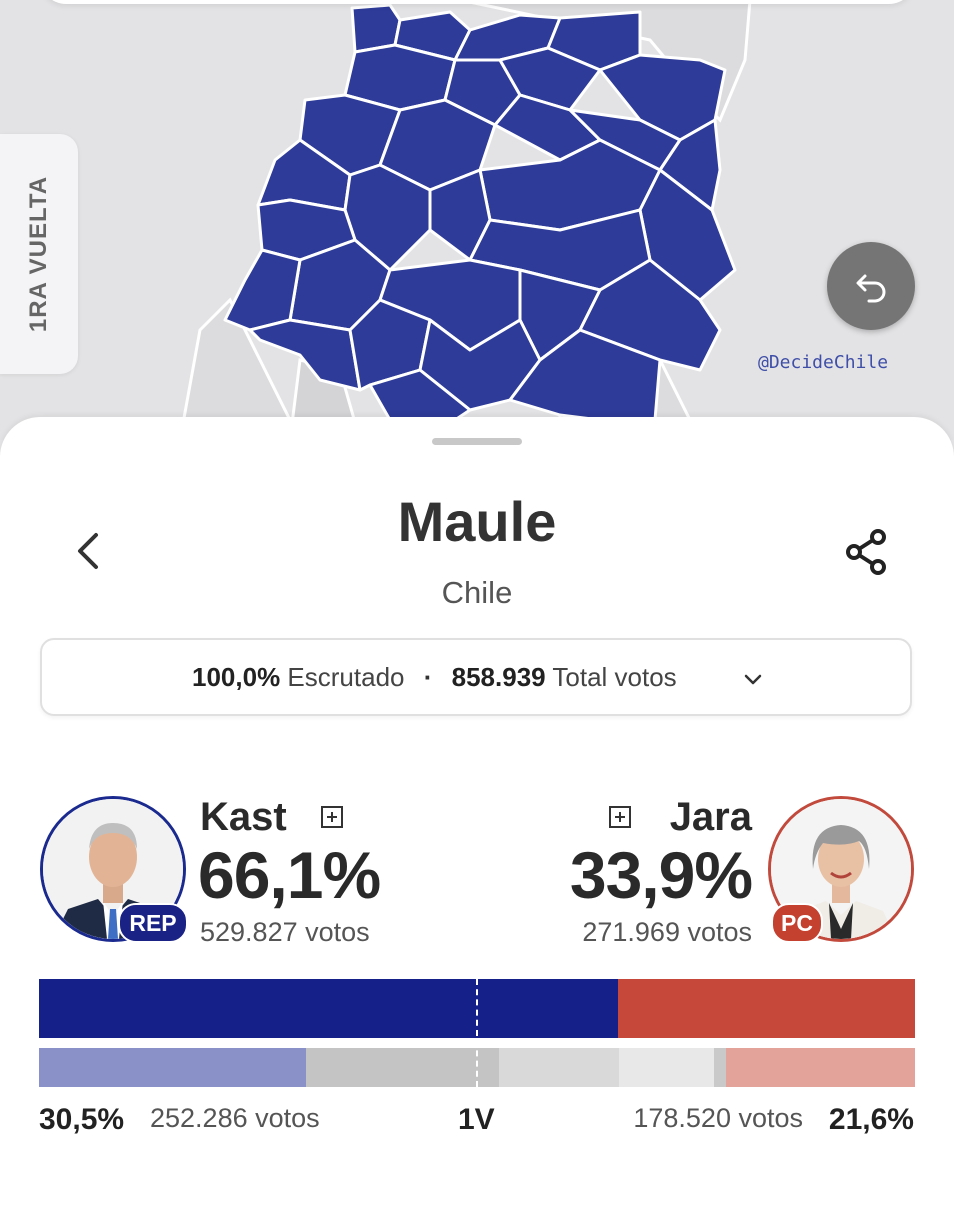 This screenshot has height=1217, width=954. I want to click on first-round-right-pct: 21,6%, so click(871, 1119).